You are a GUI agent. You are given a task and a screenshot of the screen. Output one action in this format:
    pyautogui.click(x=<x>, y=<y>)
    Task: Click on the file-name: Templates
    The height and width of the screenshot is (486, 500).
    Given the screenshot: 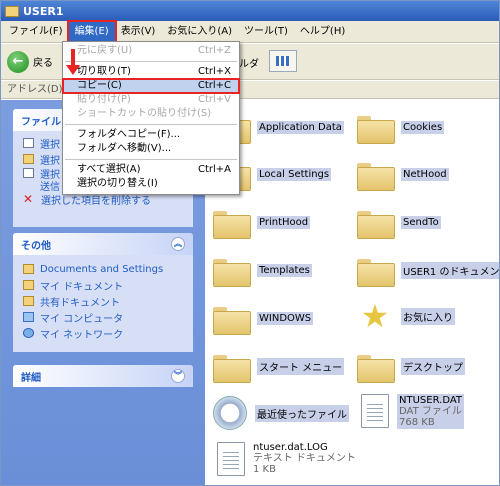 What is the action you would take?
    pyautogui.click(x=284, y=270)
    